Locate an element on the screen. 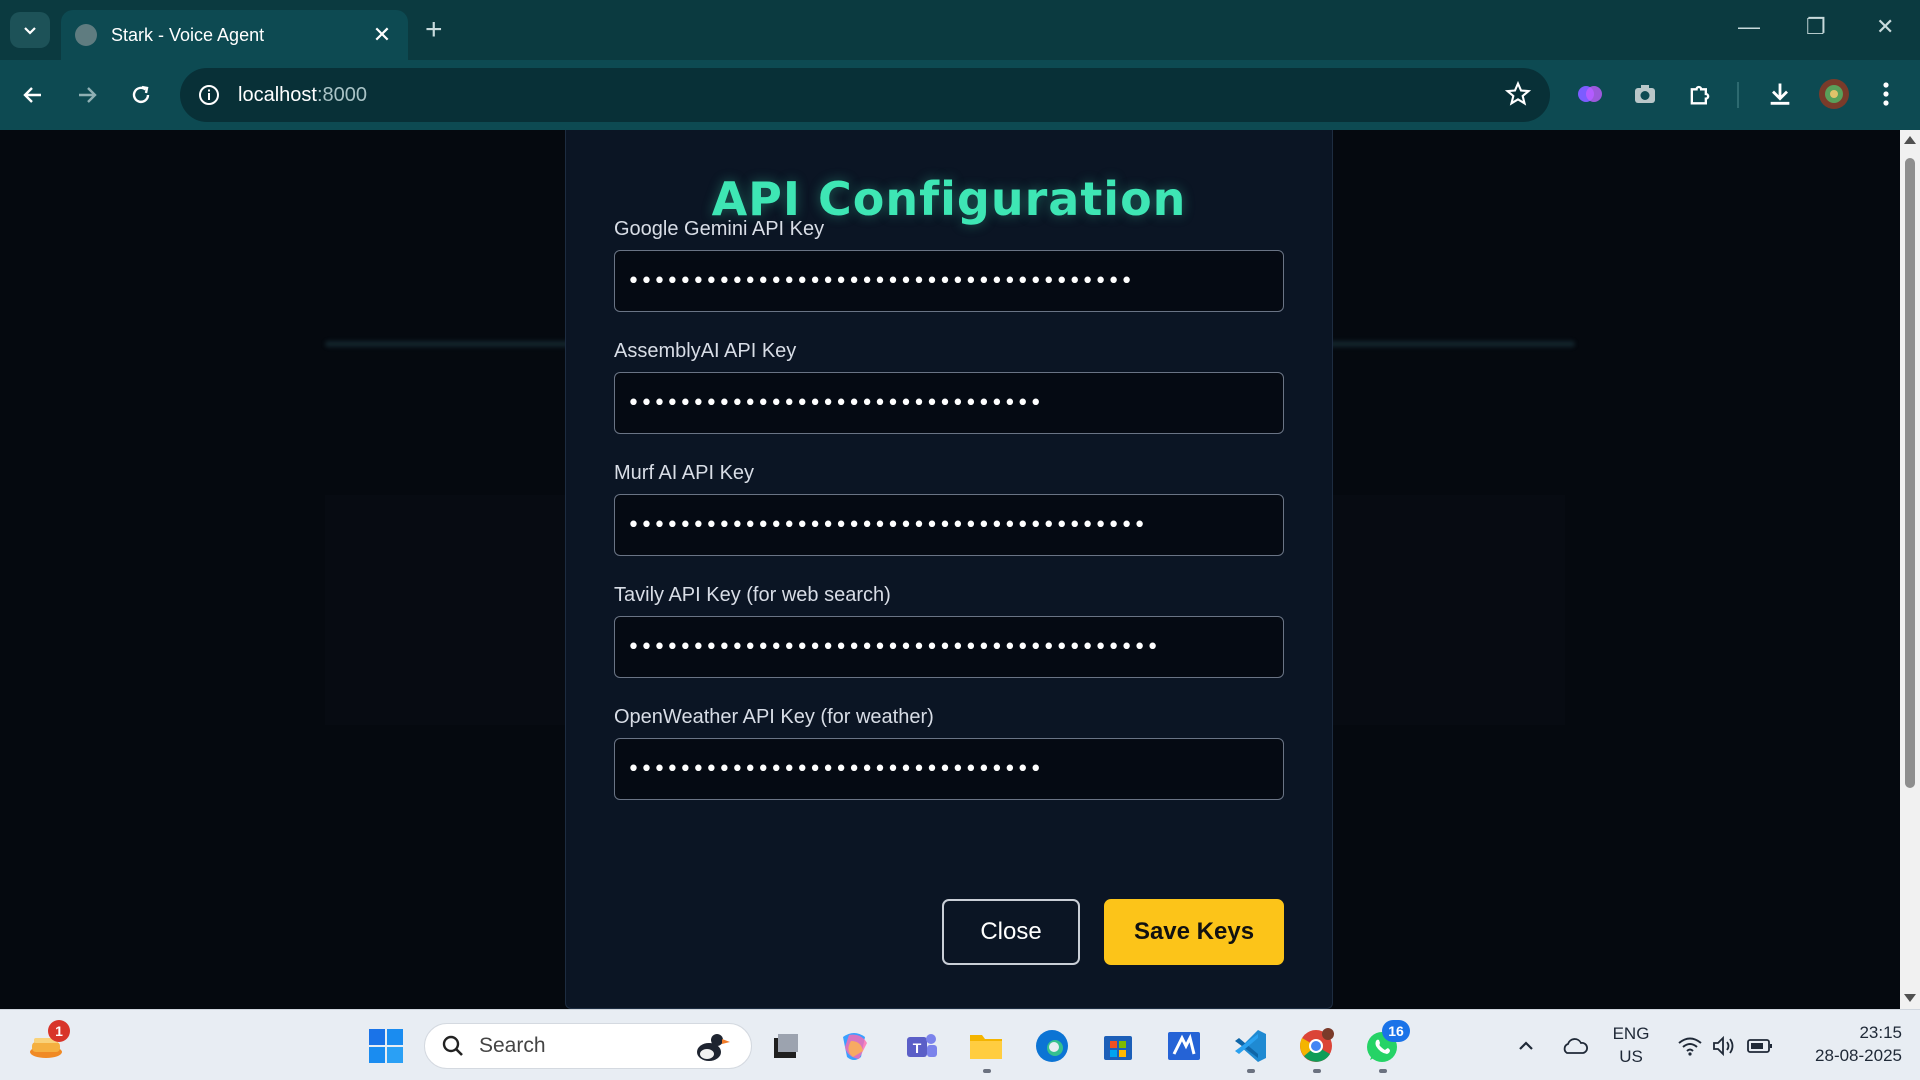 This screenshot has width=1920, height=1080. save-keys-button: Save Keys is located at coordinates (1194, 932).